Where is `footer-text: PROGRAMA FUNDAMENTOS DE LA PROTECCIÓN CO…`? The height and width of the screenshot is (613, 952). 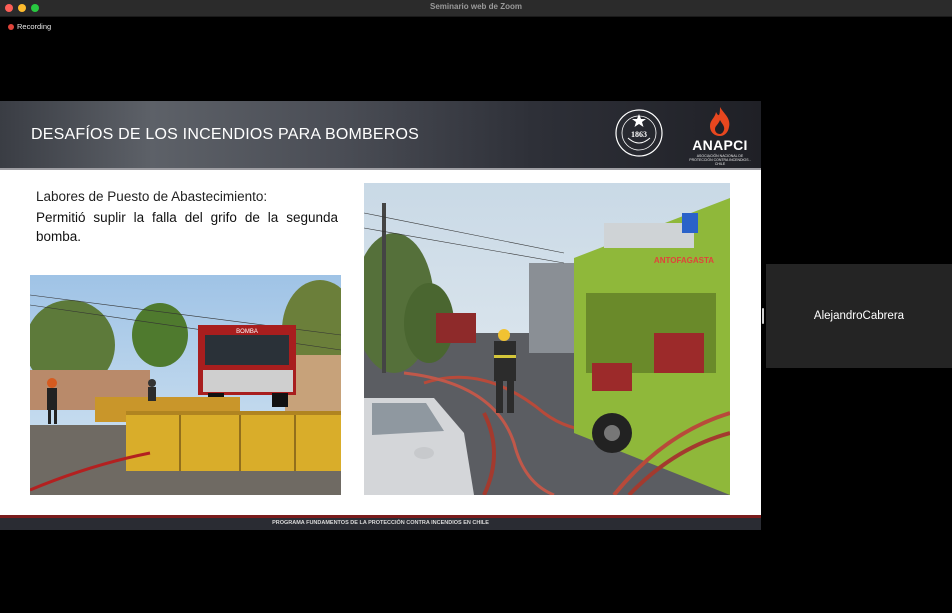
footer-text: PROGRAMA FUNDAMENTOS DE LA PROTECCIÓN CO… is located at coordinates (380, 523).